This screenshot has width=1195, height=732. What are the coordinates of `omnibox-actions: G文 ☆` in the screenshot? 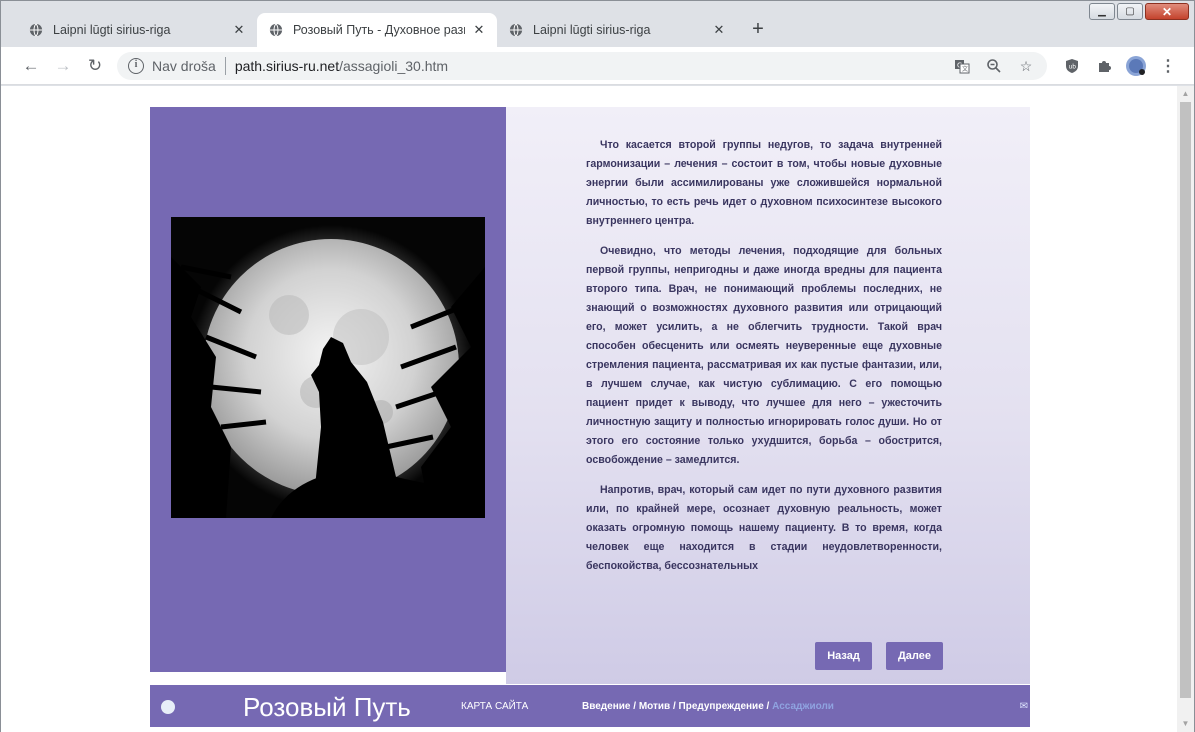 It's located at (994, 66).